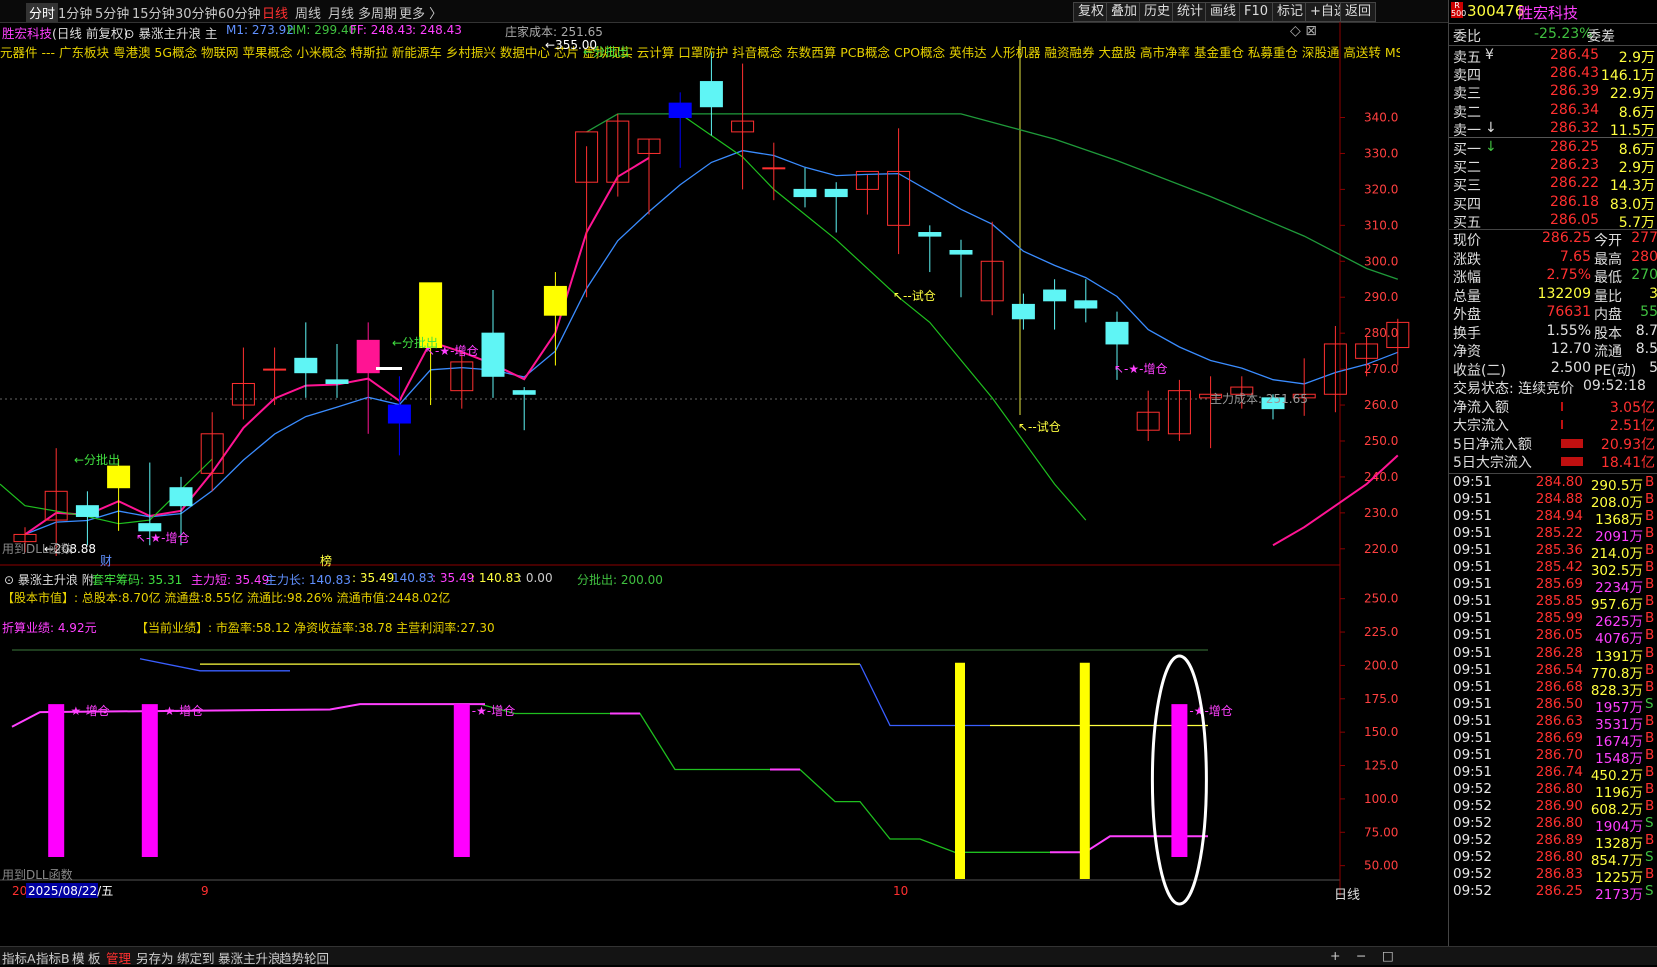 The width and height of the screenshot is (1657, 967). I want to click on sell-order-row: 卖二 286.34 8.6万, so click(1553, 111).